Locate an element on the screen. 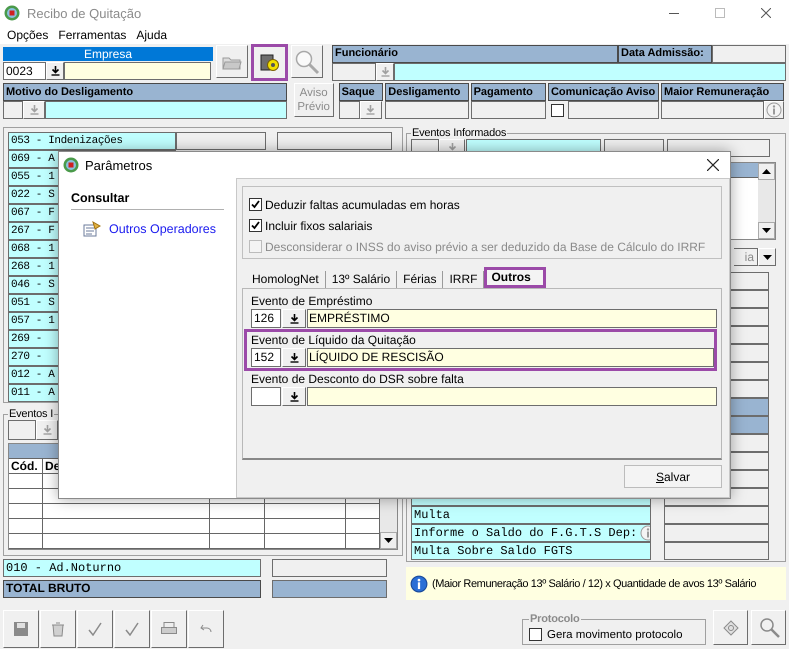 The image size is (789, 649). code-field: 152 is located at coordinates (266, 357).